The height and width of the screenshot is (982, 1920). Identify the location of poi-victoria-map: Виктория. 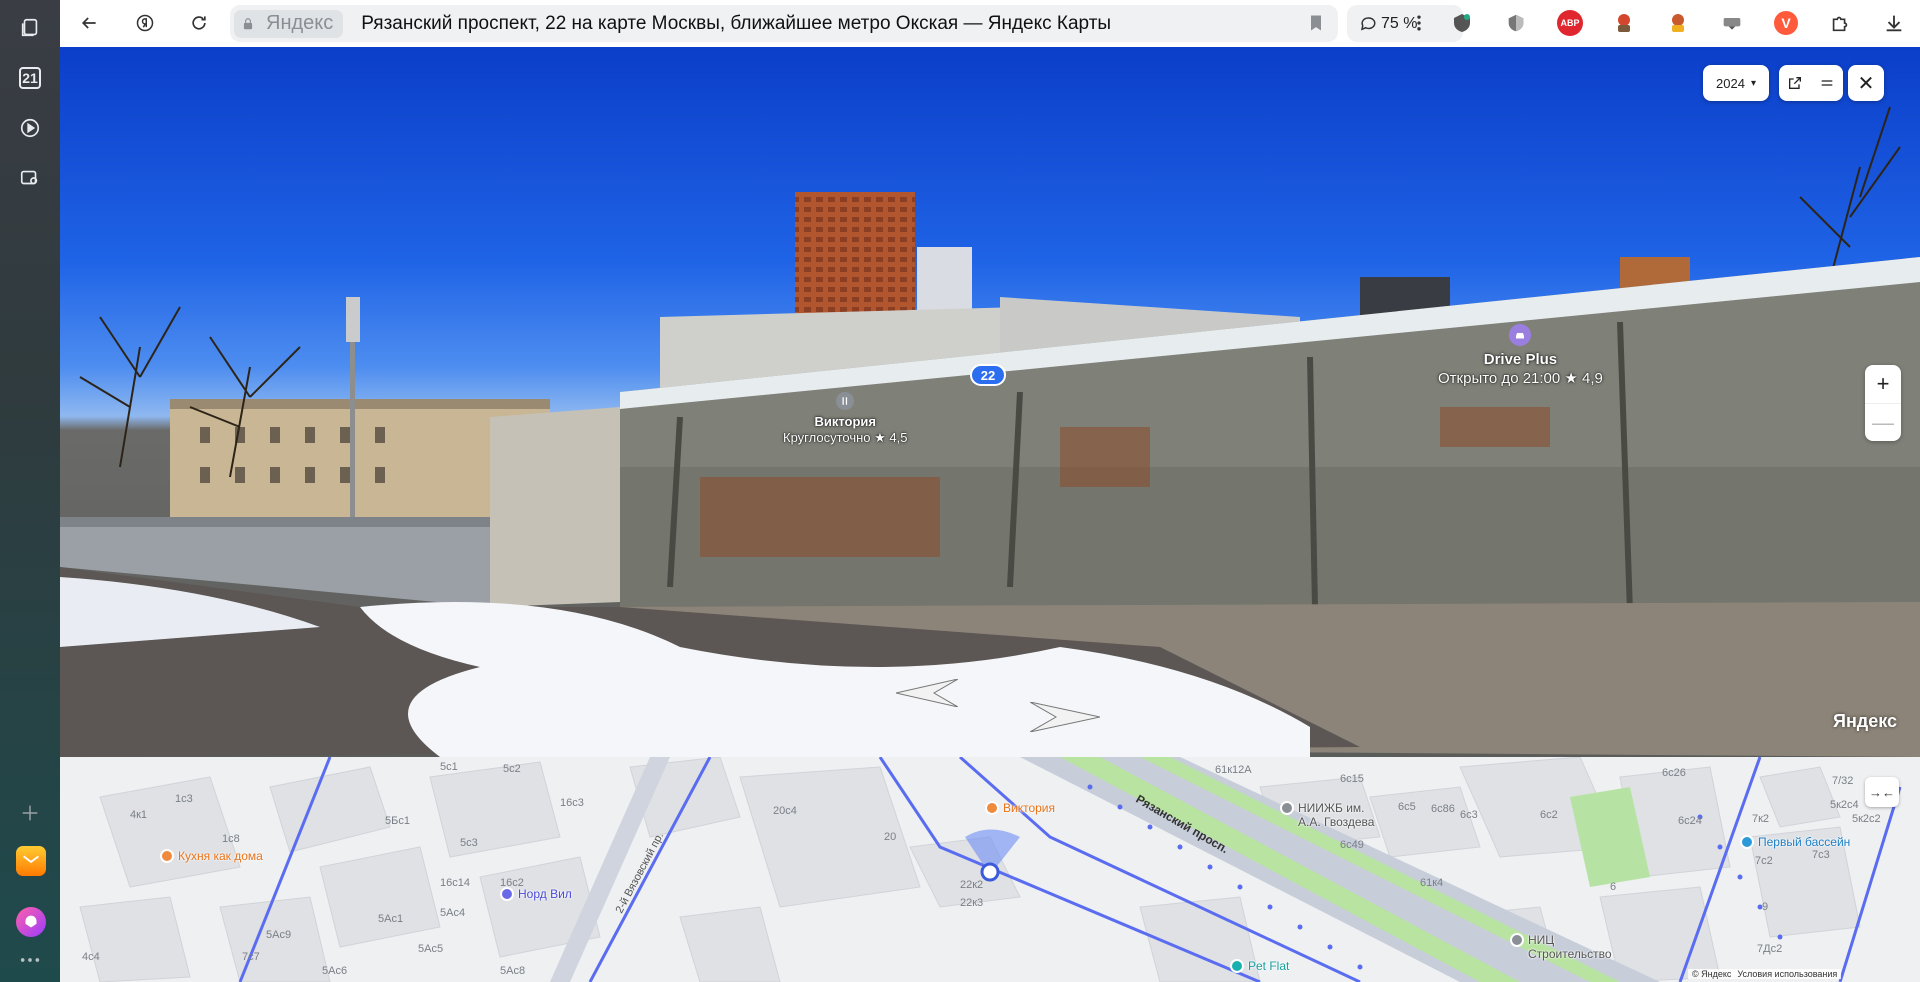
(1020, 808).